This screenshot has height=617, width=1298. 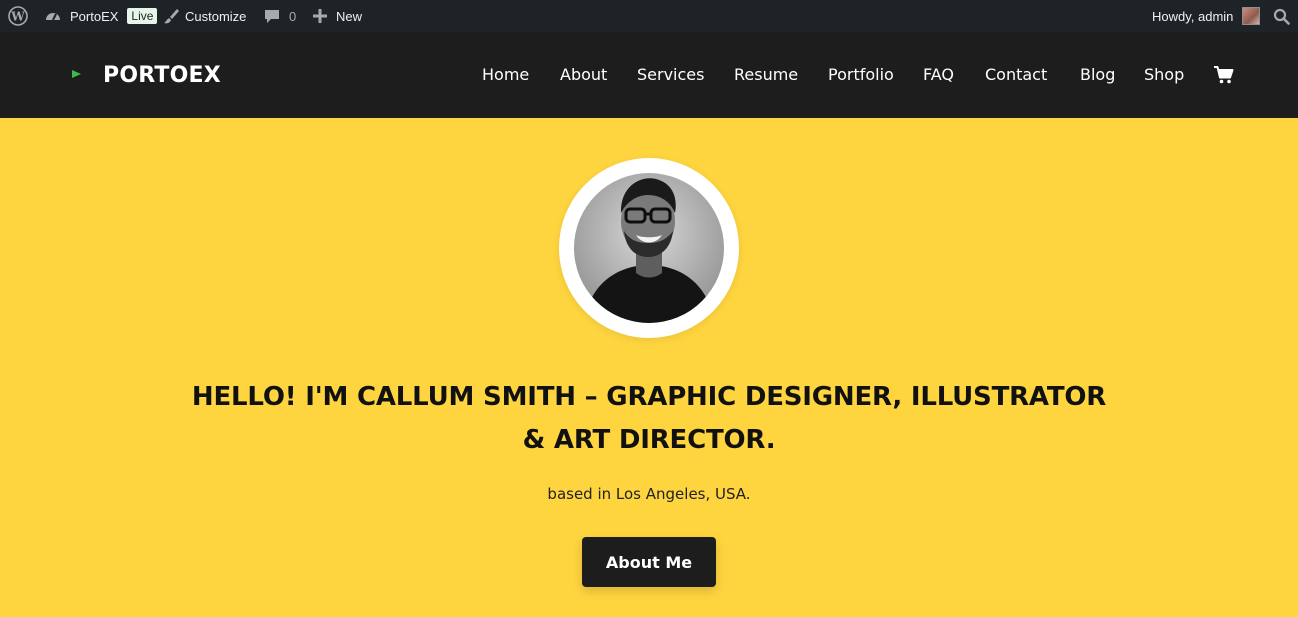 What do you see at coordinates (142, 16) in the screenshot?
I see `live-badge: Live` at bounding box center [142, 16].